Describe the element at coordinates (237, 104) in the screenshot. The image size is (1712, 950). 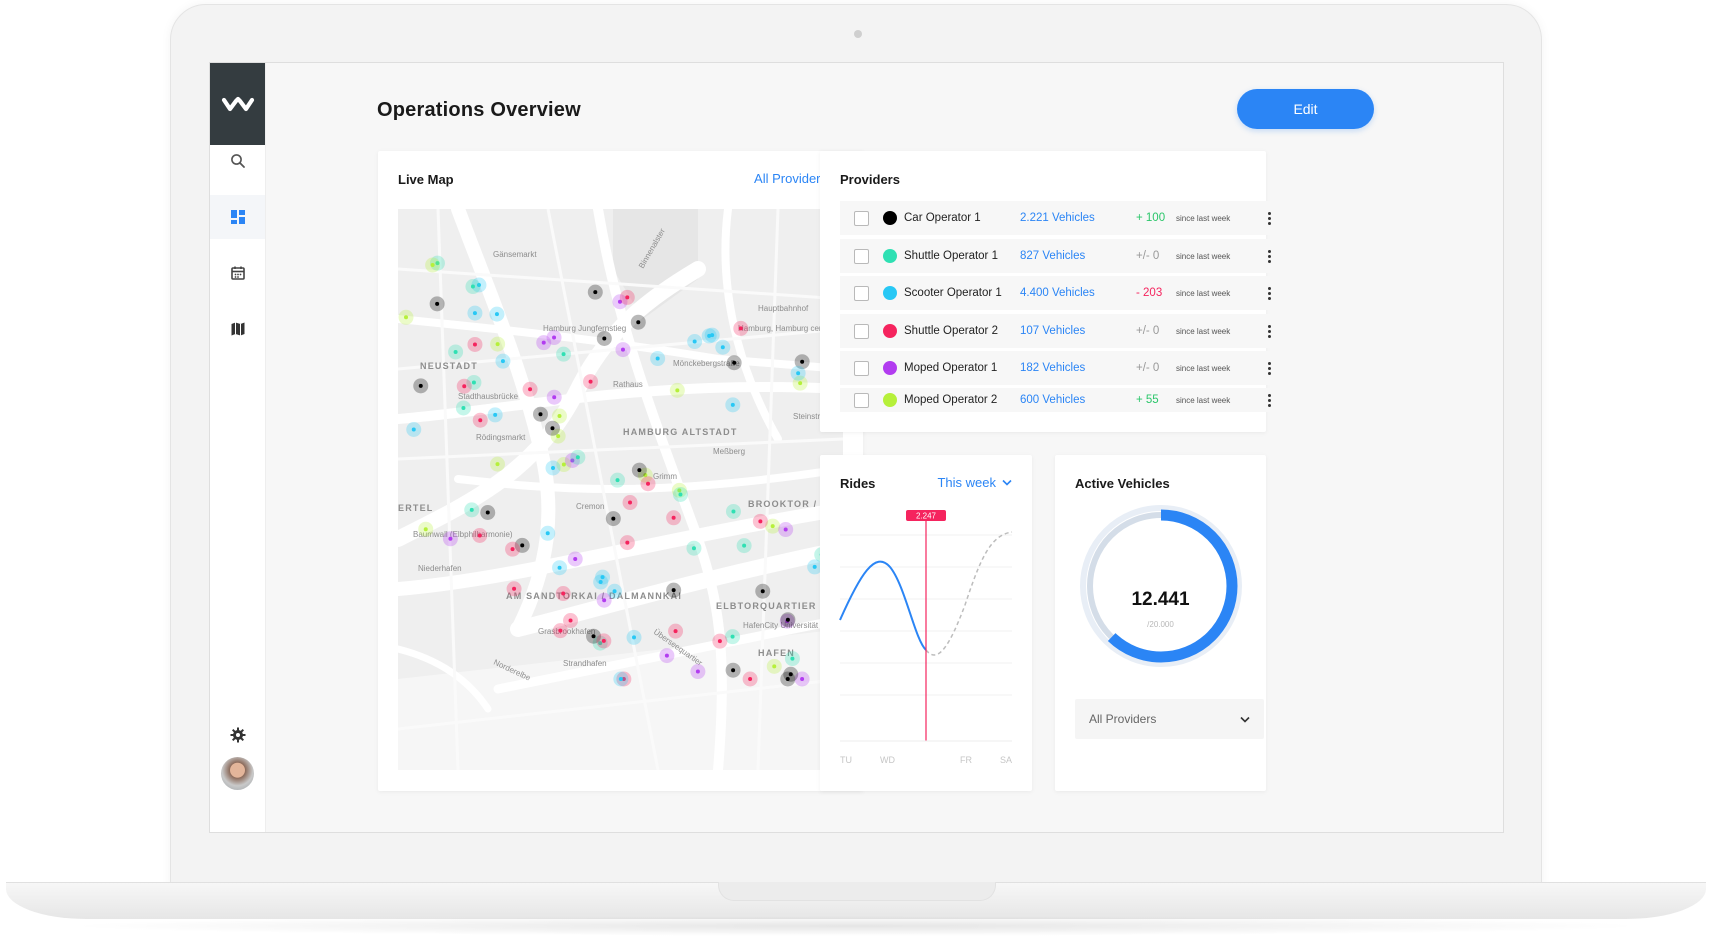
I see `logo` at that location.